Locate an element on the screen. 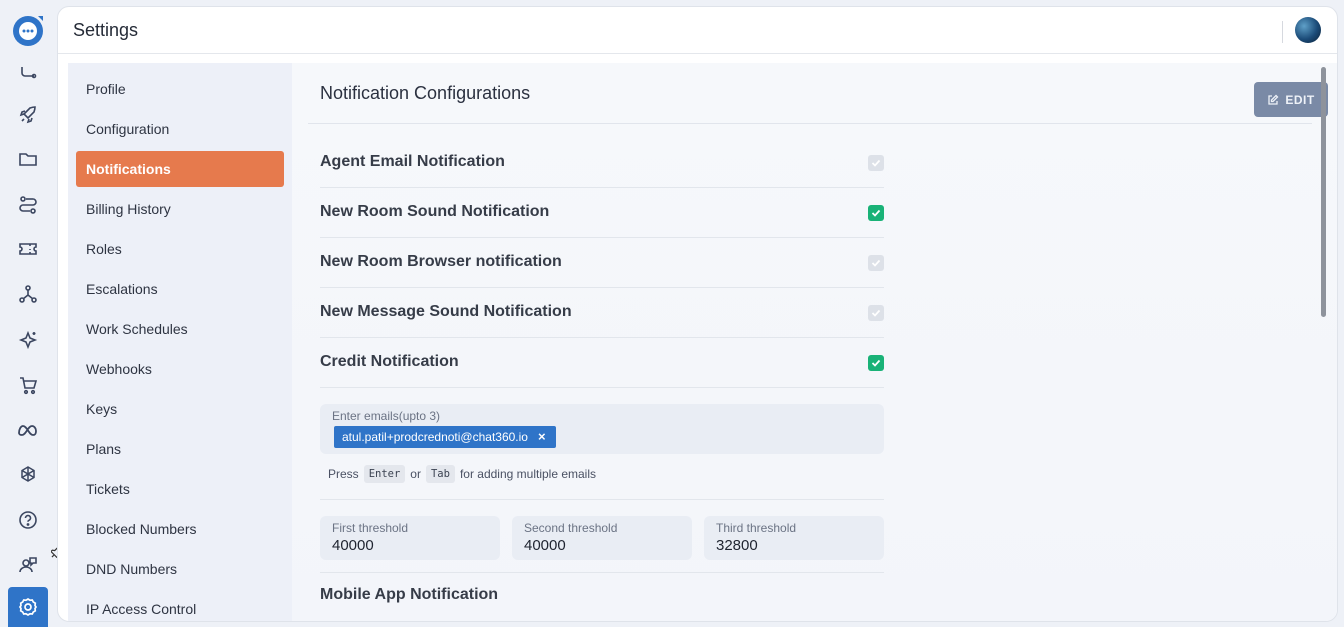 Image resolution: width=1344 pixels, height=627 pixels. remove-email-icon: × is located at coordinates (542, 437).